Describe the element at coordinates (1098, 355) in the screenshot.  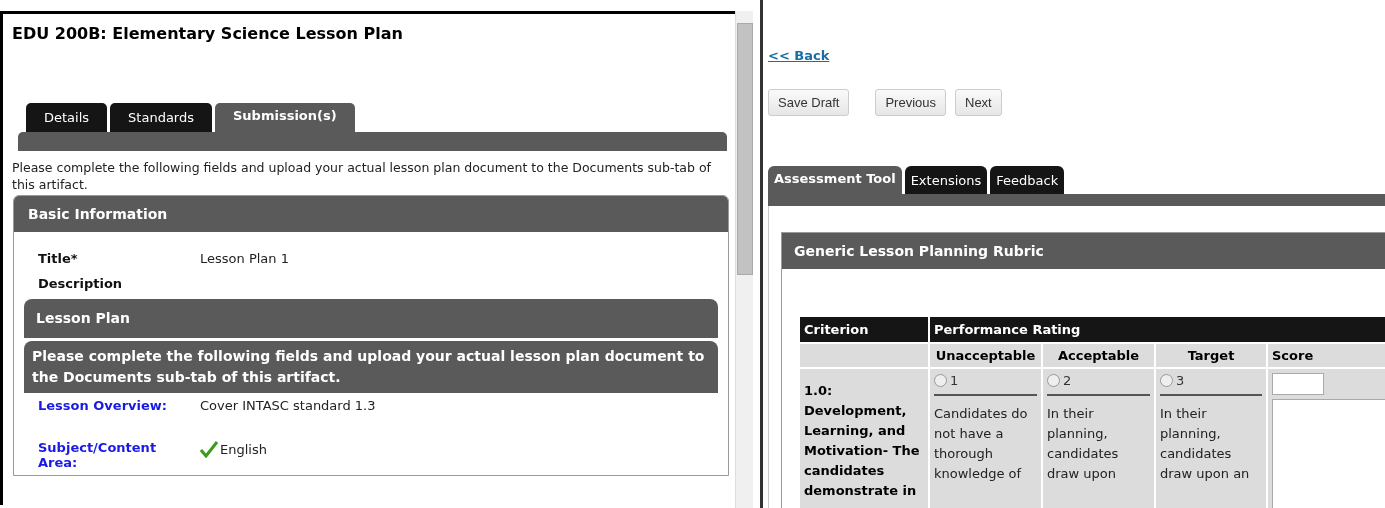
I see `column-header: Acceptable` at that location.